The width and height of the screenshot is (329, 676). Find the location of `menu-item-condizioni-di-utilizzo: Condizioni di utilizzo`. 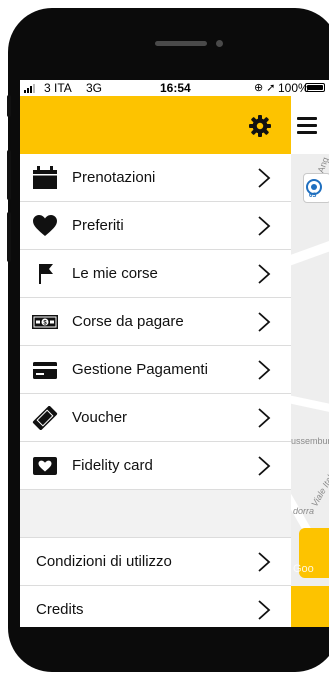

menu-item-condizioni-di-utilizzo: Condizioni di utilizzo is located at coordinates (155, 562).